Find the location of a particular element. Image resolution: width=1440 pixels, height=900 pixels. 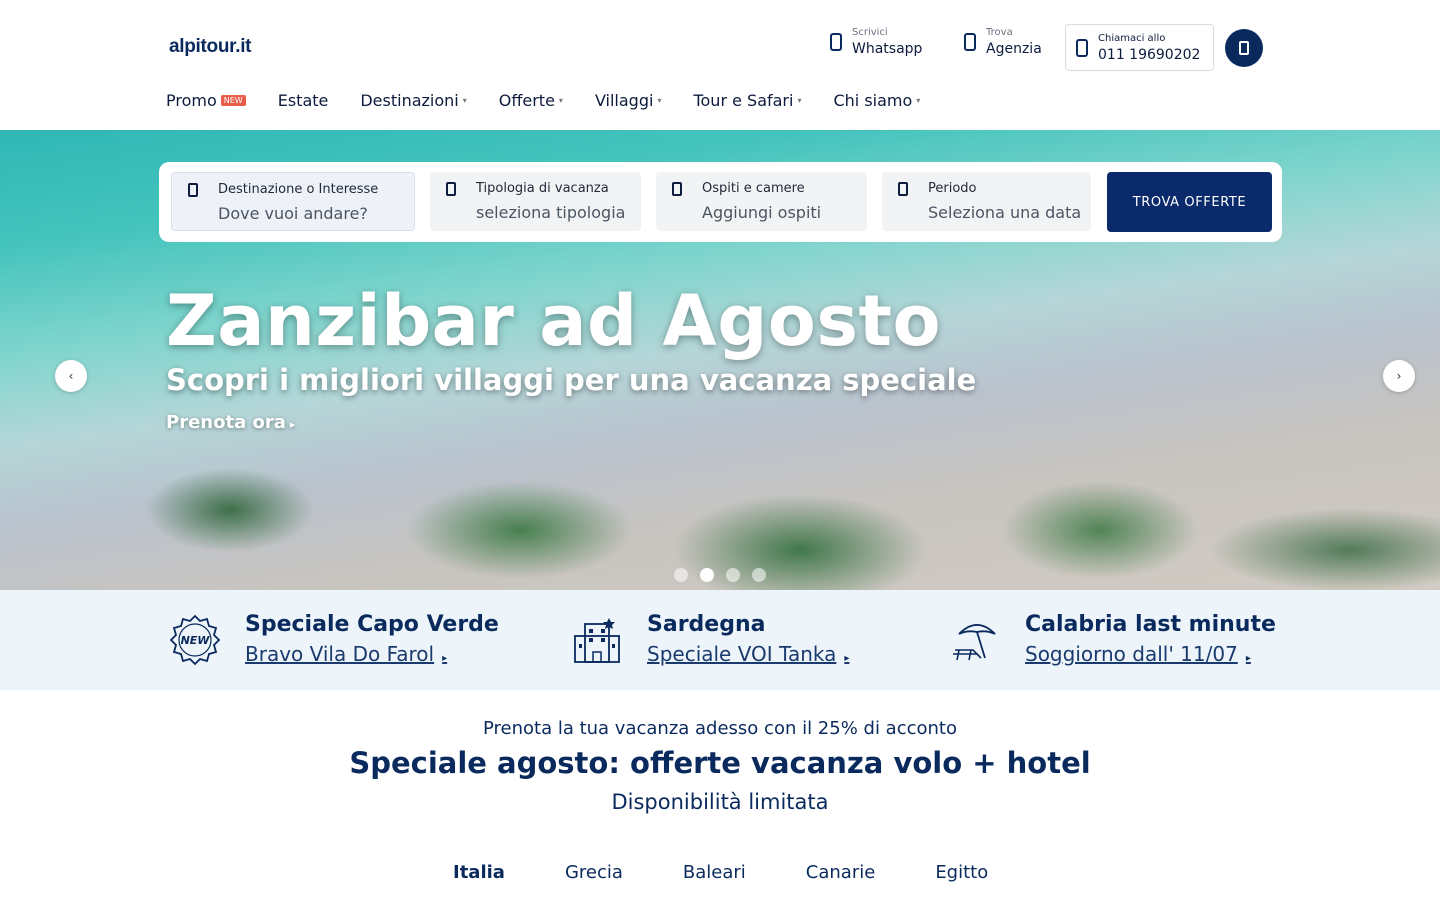

new-badge: NEW is located at coordinates (233, 100).